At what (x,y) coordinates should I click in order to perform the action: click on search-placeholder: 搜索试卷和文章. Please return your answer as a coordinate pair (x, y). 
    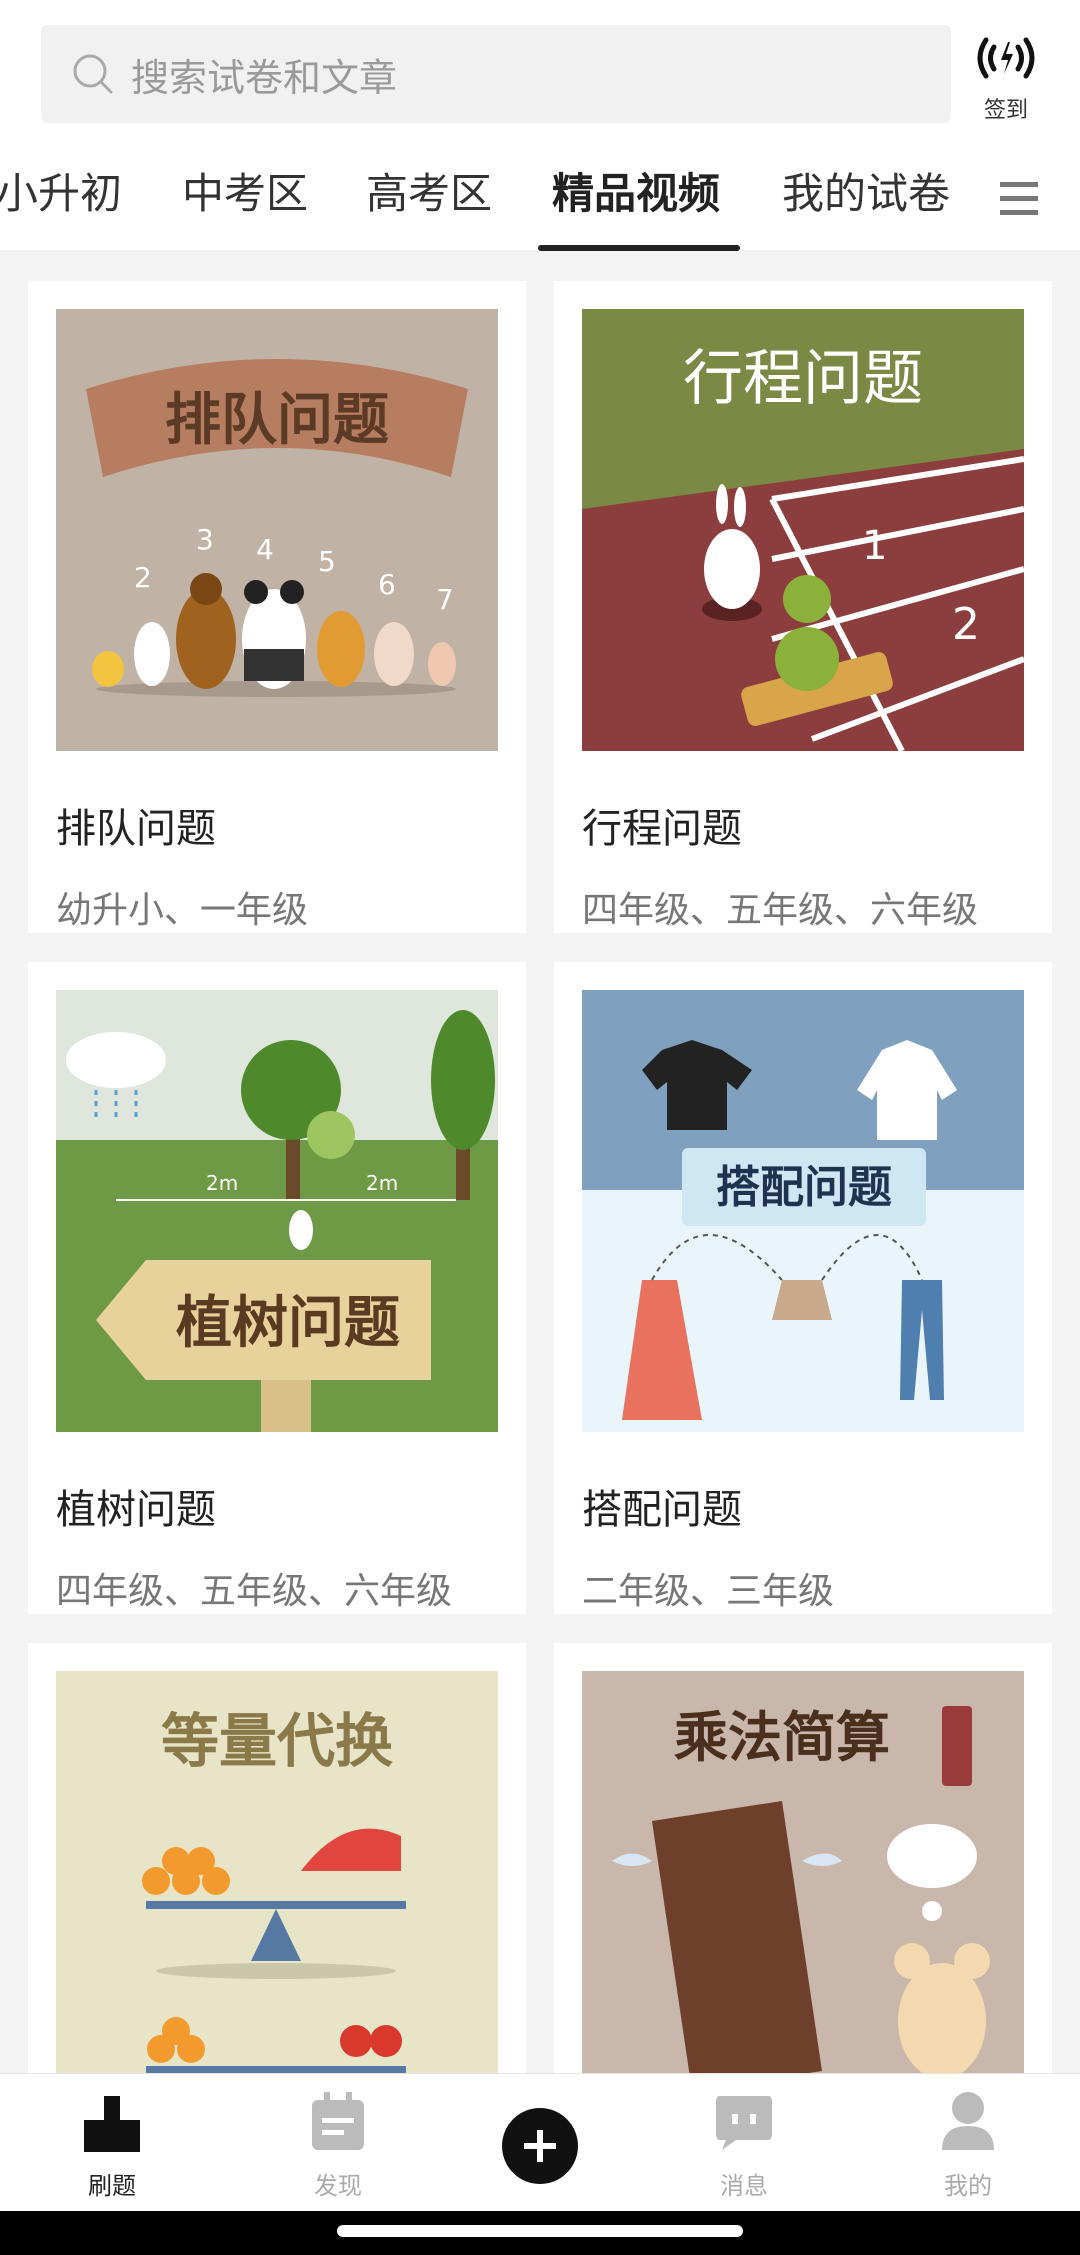
    Looking at the image, I should click on (264, 77).